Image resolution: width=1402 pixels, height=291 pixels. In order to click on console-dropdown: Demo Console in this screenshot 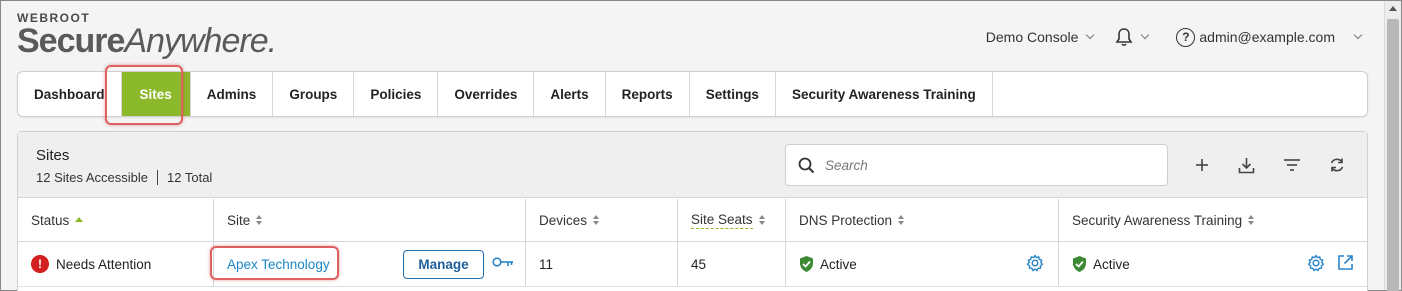, I will do `click(1040, 37)`.